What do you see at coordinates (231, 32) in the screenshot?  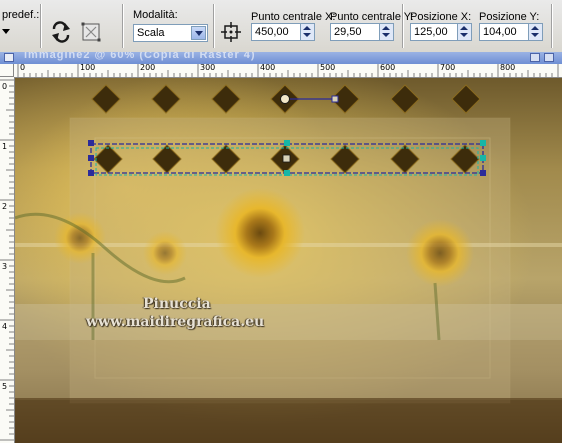 I see `center-target-icon` at bounding box center [231, 32].